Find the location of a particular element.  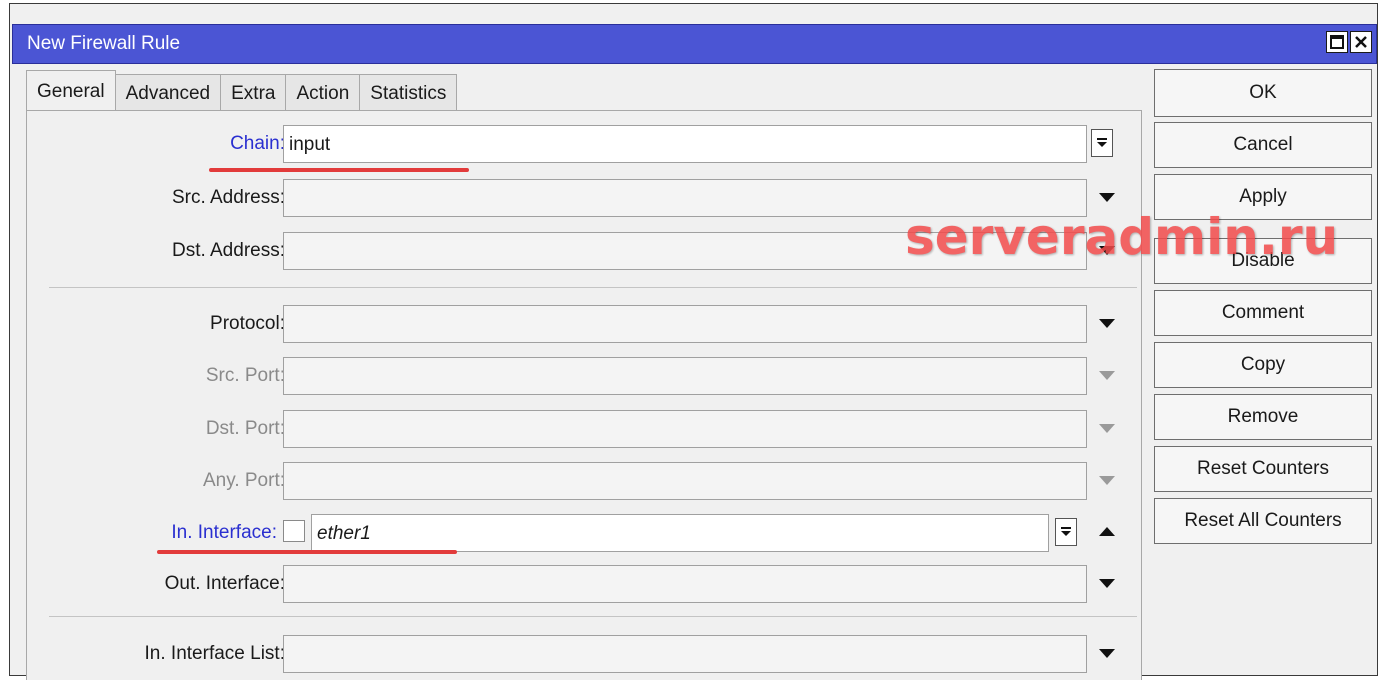

in-interface-field: ether1 is located at coordinates (680, 533).